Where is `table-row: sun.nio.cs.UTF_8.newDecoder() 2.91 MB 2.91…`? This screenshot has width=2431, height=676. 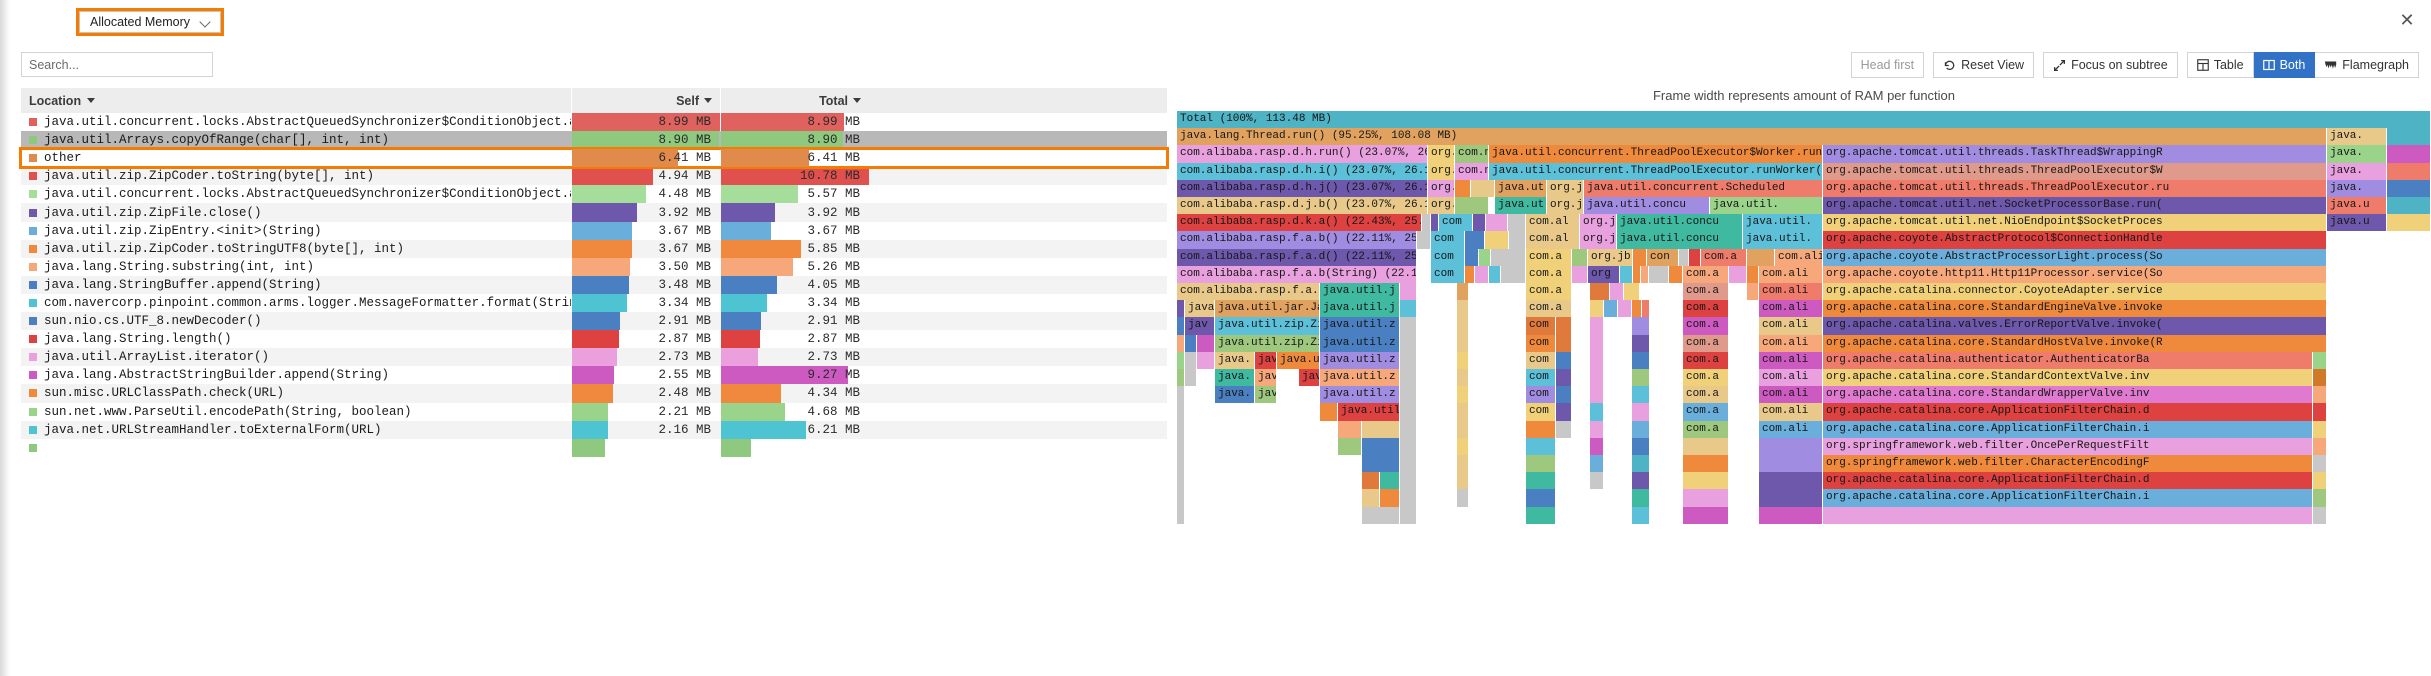 table-row: sun.nio.cs.UTF_8.newDecoder() 2.91 MB 2.91… is located at coordinates (594, 321).